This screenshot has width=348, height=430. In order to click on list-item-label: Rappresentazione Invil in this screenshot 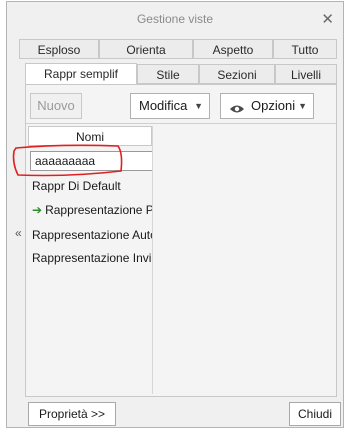, I will do `click(92, 258)`.